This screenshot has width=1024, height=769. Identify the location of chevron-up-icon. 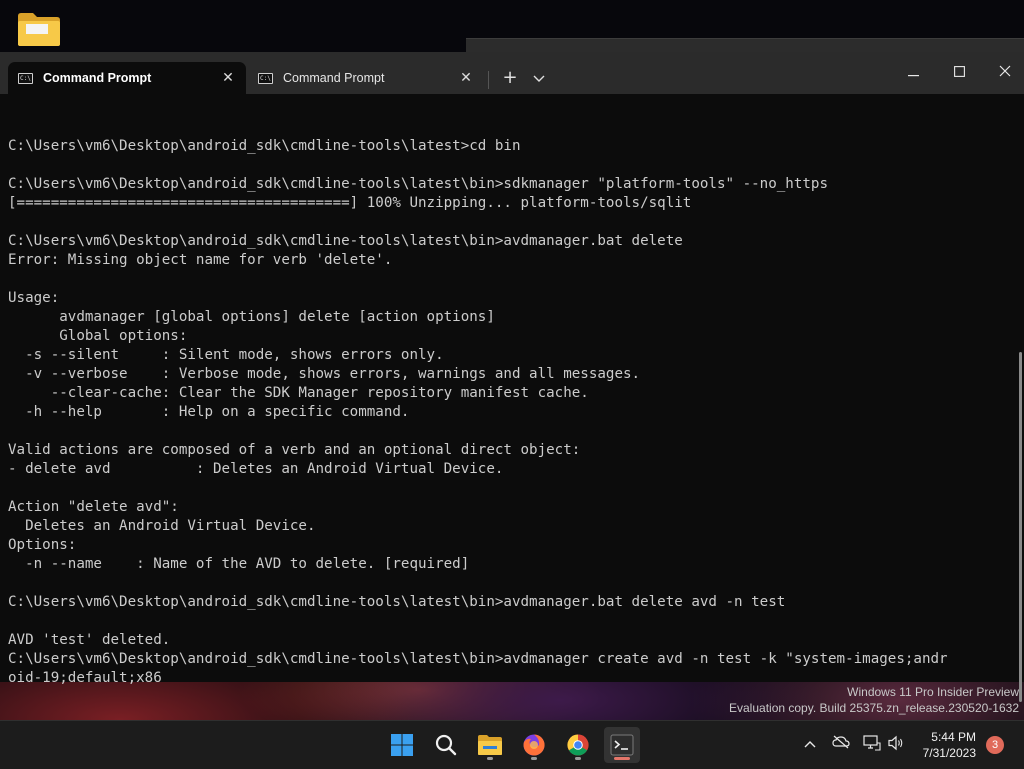
(810, 744).